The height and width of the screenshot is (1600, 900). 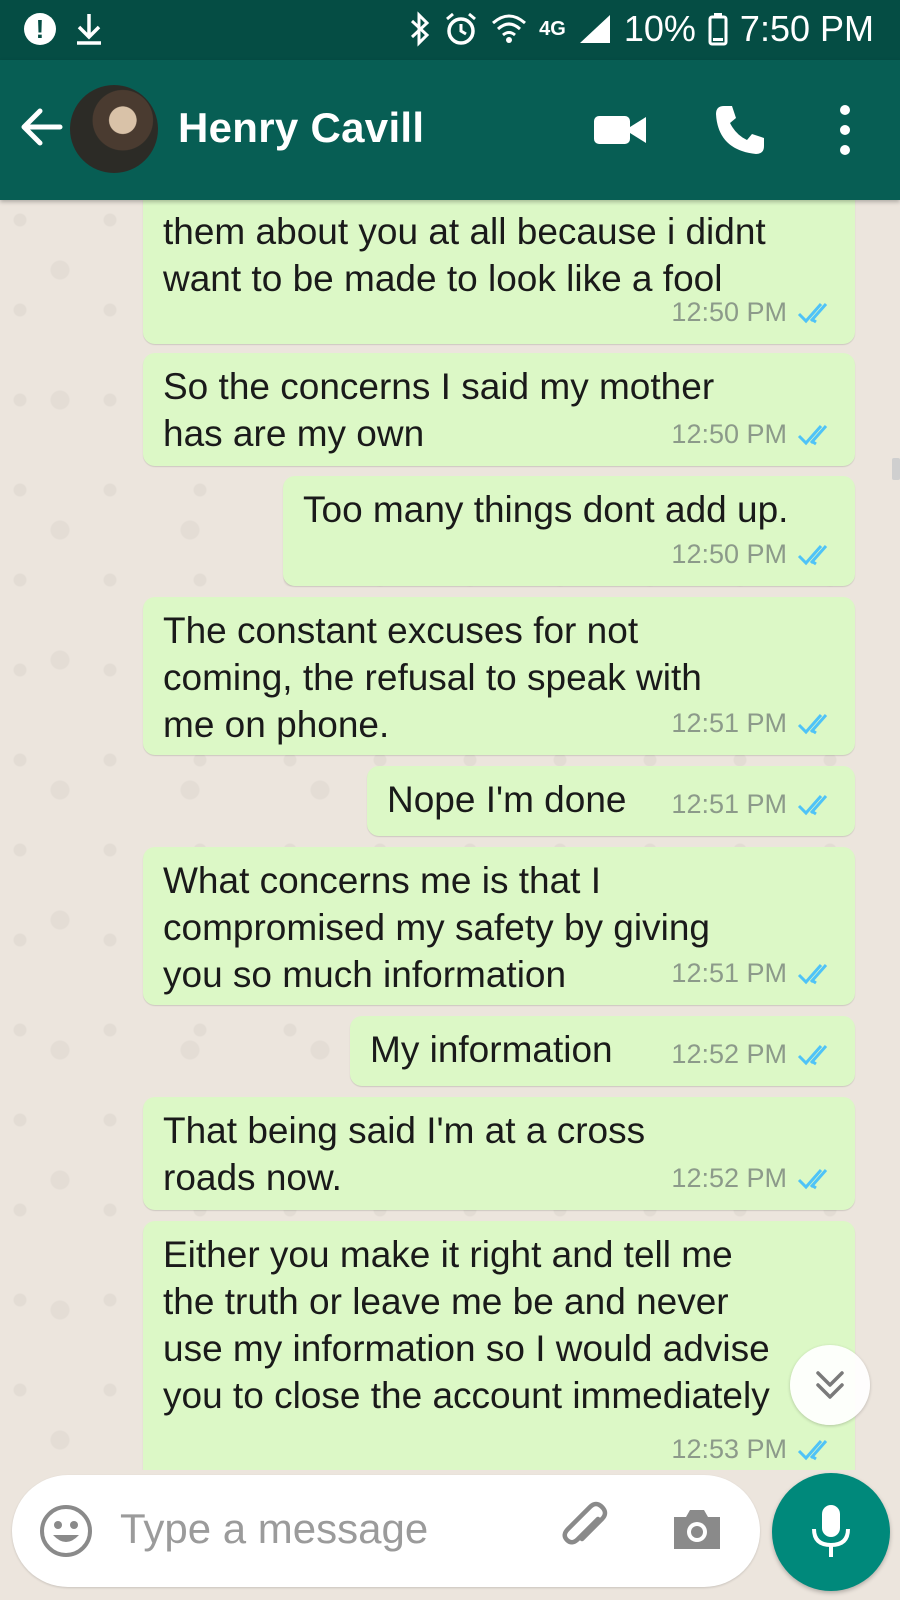 I want to click on attachment-icon, so click(x=588, y=1529).